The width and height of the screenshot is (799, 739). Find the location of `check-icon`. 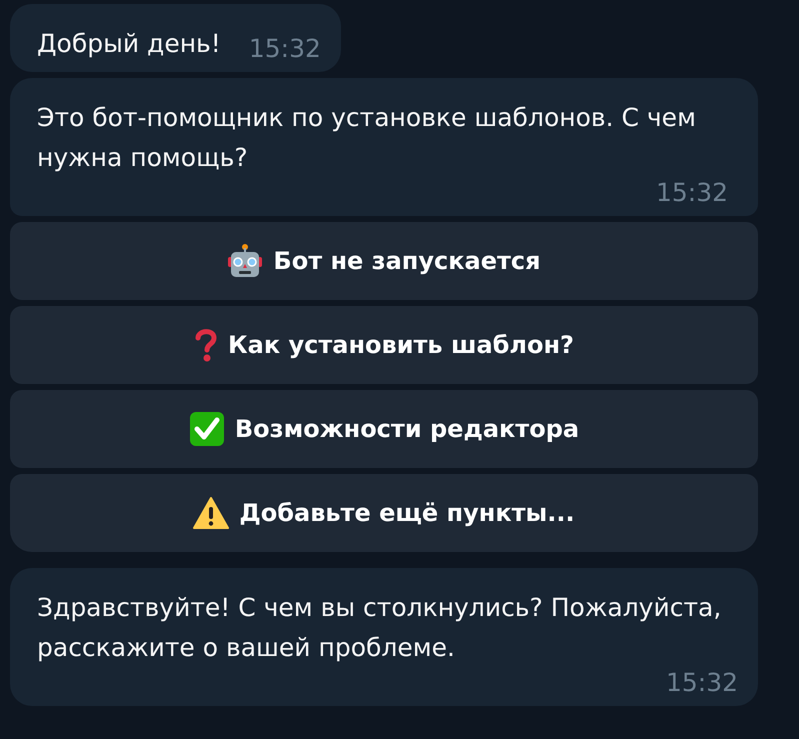

check-icon is located at coordinates (206, 429).